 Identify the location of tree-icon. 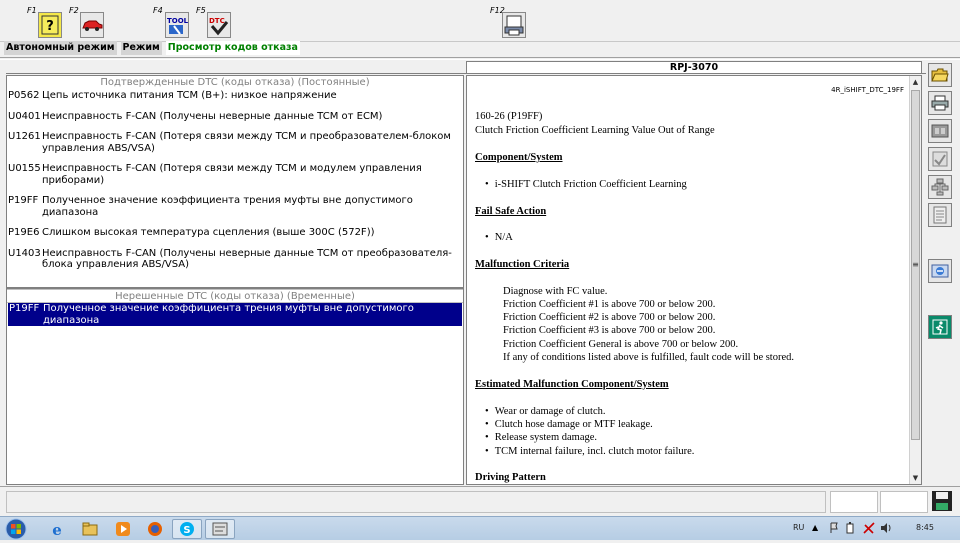
(940, 187).